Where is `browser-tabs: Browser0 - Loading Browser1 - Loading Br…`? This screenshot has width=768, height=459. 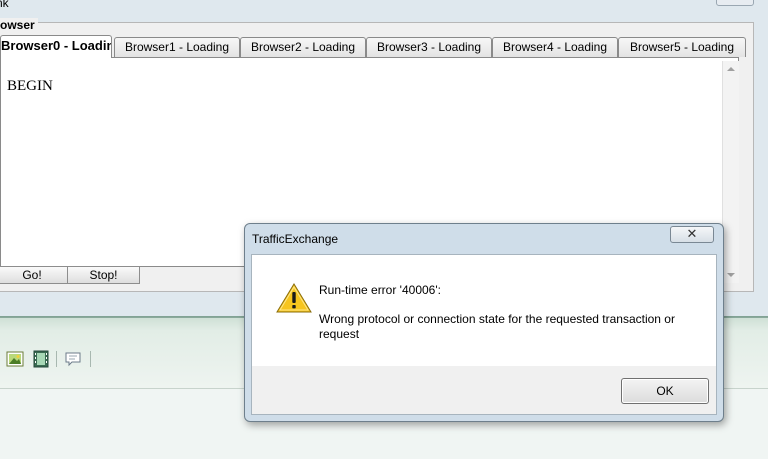
browser-tabs: Browser0 - Loading Browser1 - Loading Br… is located at coordinates (376, 46).